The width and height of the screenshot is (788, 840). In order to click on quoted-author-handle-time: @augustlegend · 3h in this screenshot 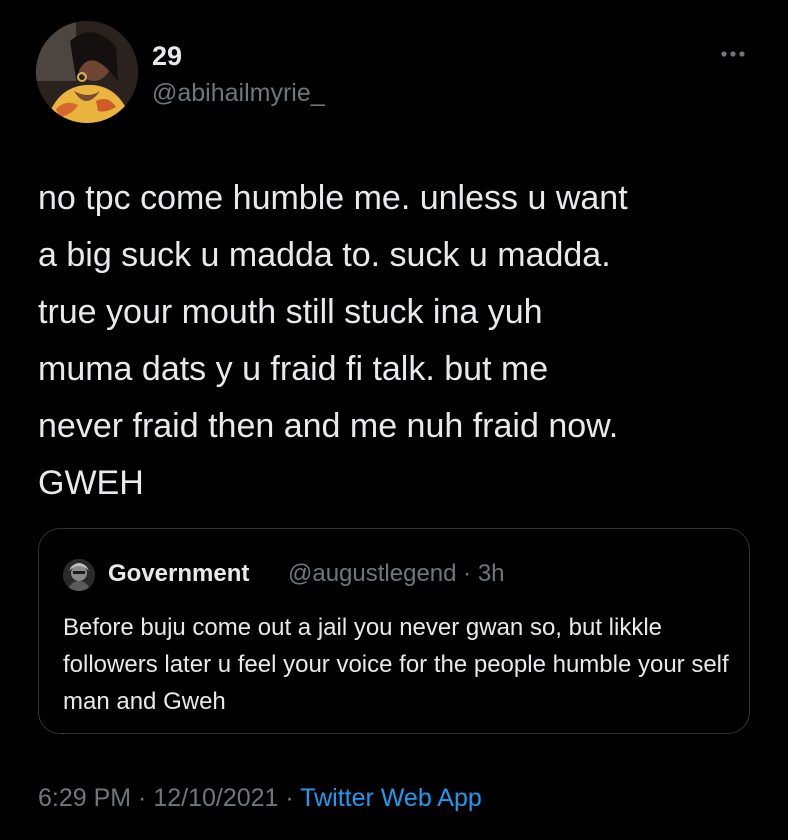, I will do `click(396, 573)`.